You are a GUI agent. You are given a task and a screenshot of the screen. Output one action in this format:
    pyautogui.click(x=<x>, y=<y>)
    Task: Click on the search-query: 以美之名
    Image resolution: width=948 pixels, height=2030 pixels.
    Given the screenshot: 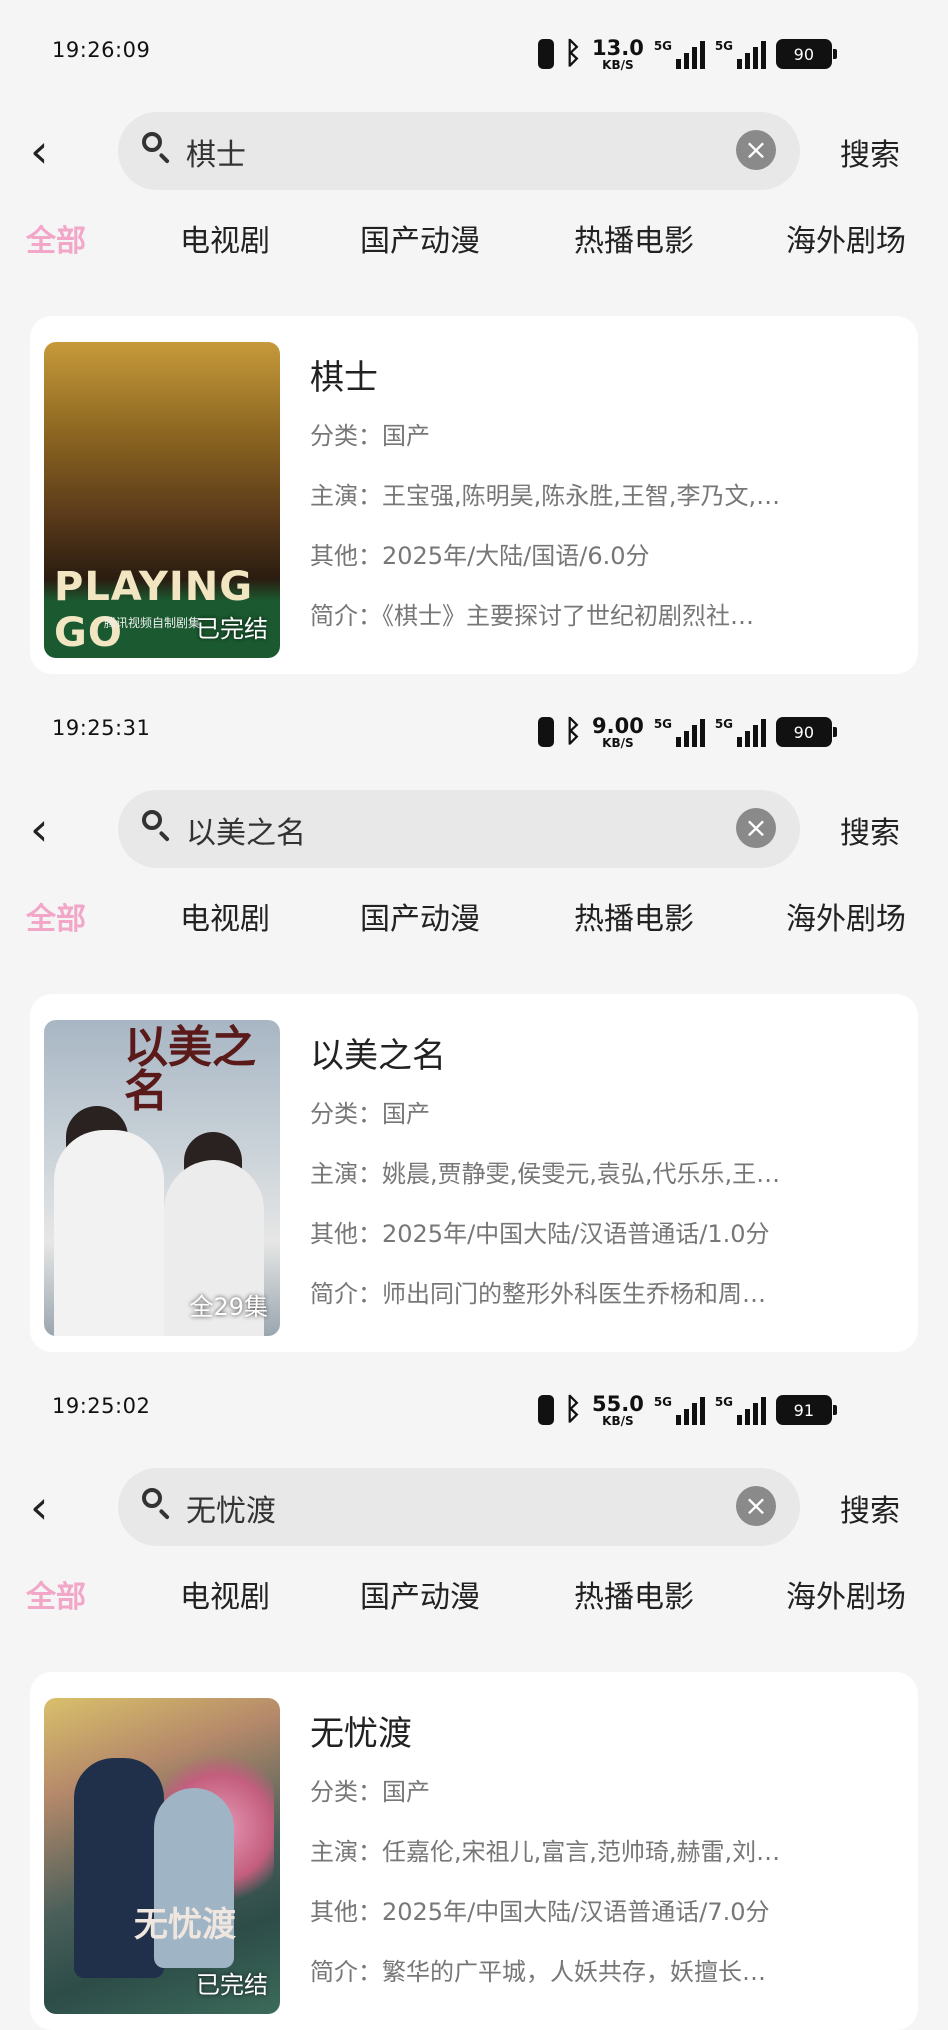 What is the action you would take?
    pyautogui.click(x=246, y=830)
    